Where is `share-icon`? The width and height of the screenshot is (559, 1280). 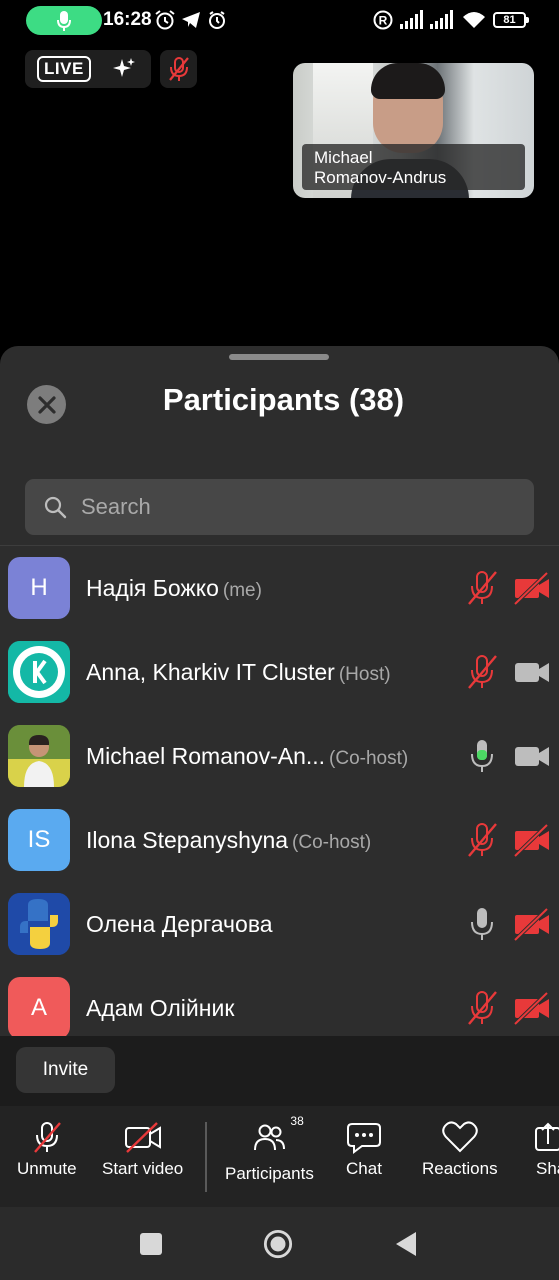
share-icon is located at coordinates (547, 1136).